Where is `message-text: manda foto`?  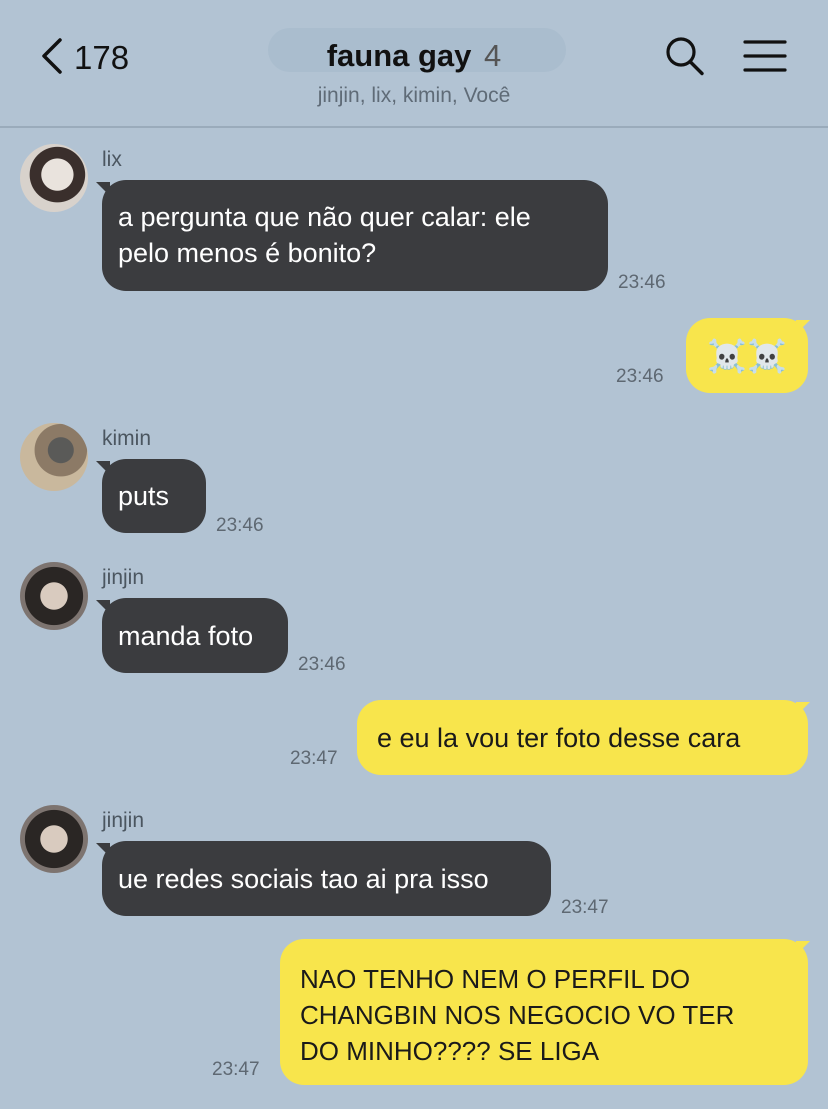 message-text: manda foto is located at coordinates (186, 635).